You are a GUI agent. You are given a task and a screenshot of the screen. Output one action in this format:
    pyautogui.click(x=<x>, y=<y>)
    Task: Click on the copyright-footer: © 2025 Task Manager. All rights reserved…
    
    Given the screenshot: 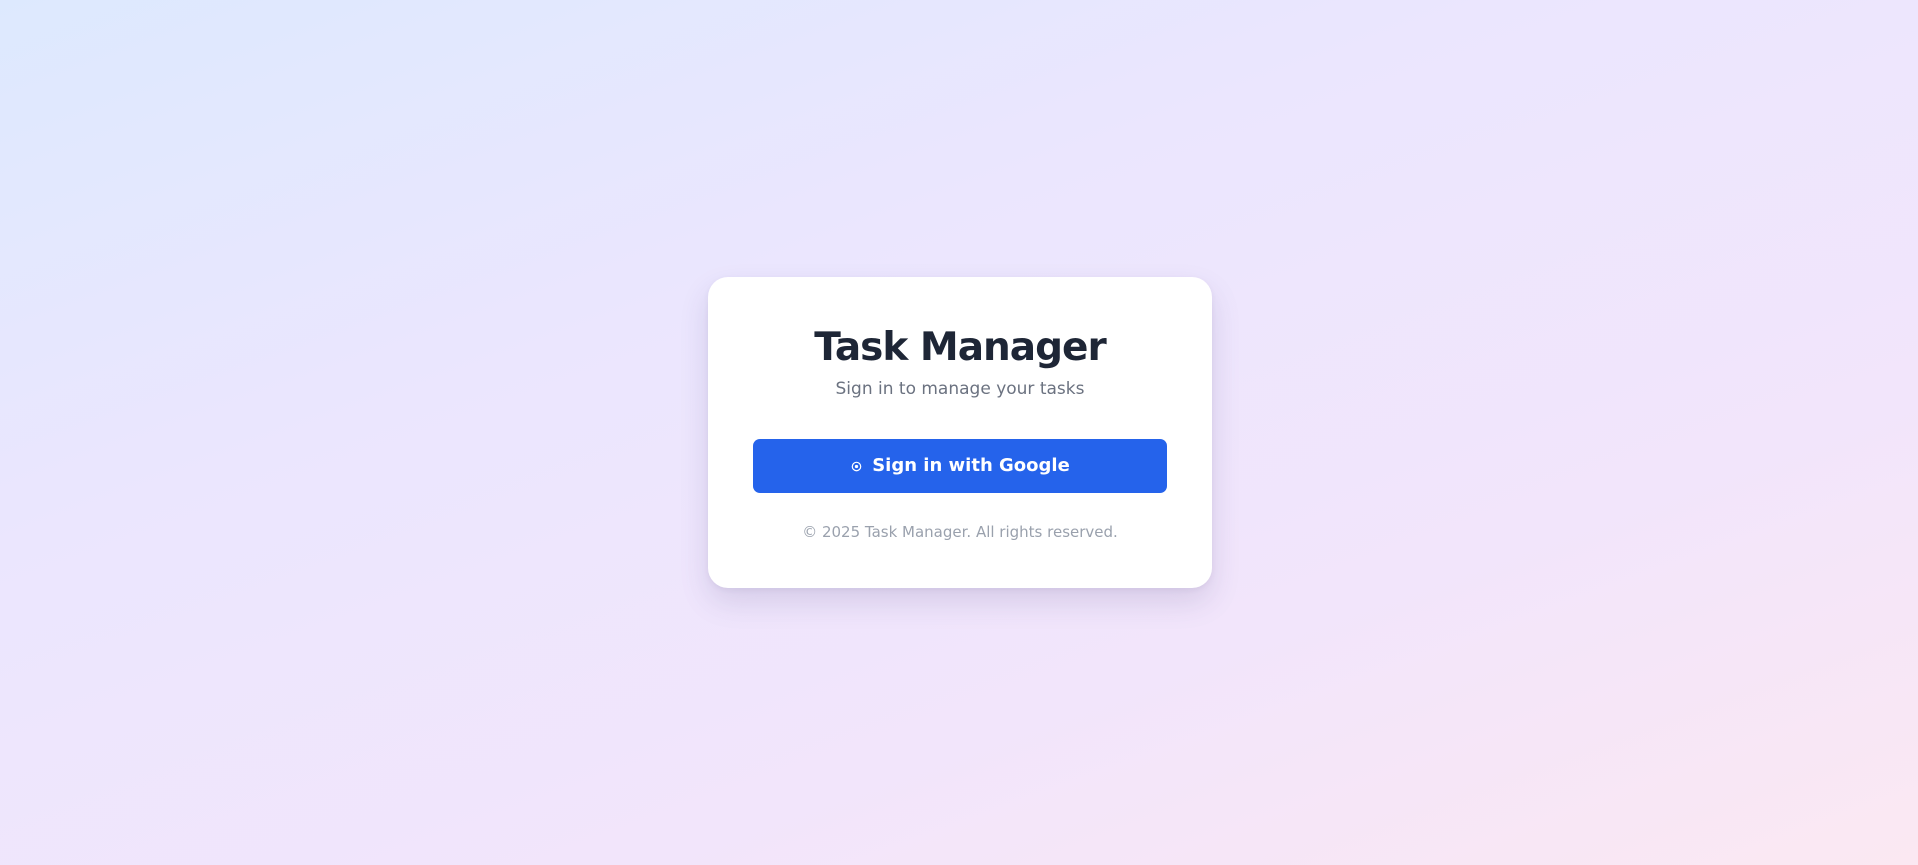 What is the action you would take?
    pyautogui.click(x=960, y=532)
    